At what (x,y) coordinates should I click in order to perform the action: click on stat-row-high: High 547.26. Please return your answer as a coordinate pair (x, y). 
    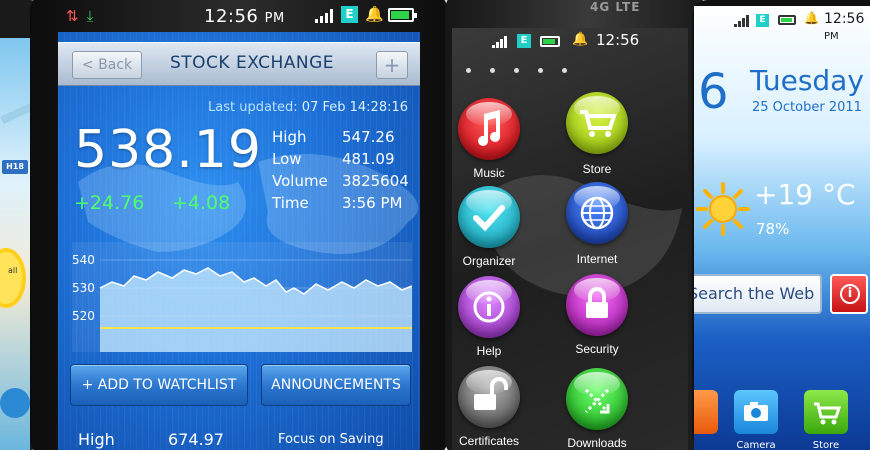
    Looking at the image, I should click on (346, 139).